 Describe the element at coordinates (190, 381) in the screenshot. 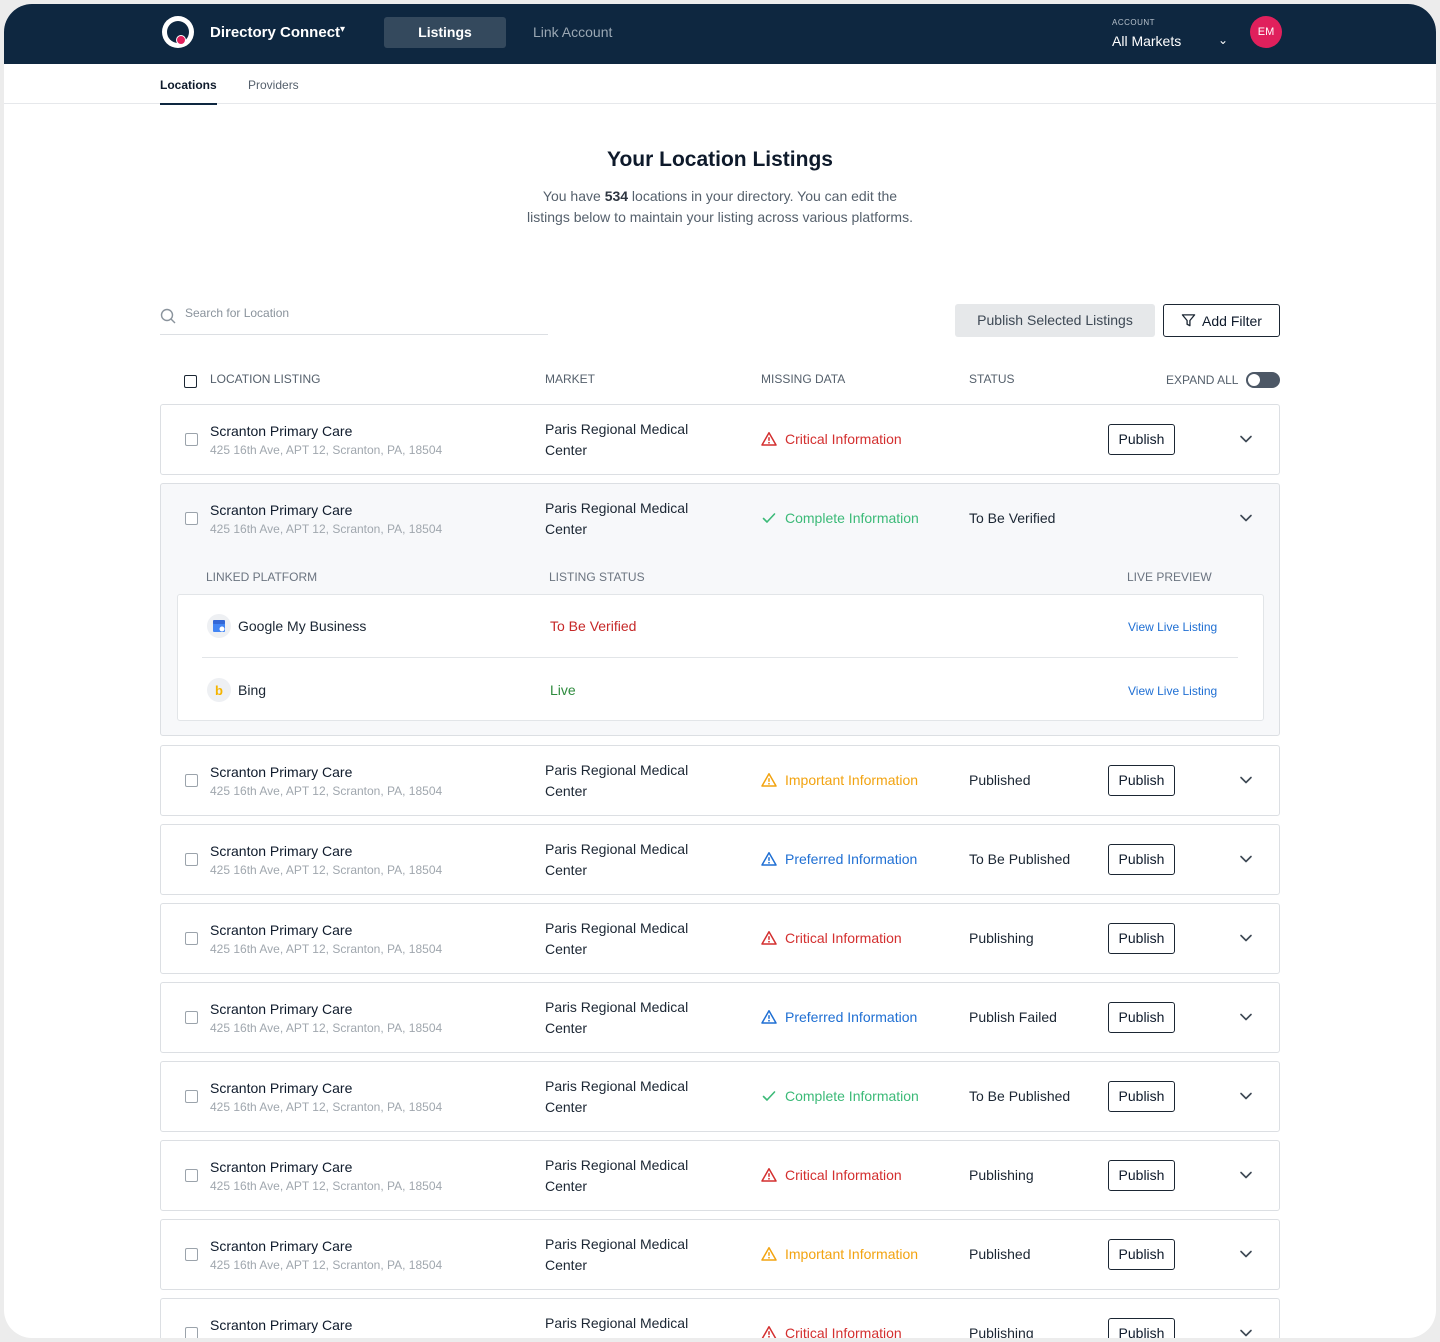

I see `select-all-checkbox` at that location.